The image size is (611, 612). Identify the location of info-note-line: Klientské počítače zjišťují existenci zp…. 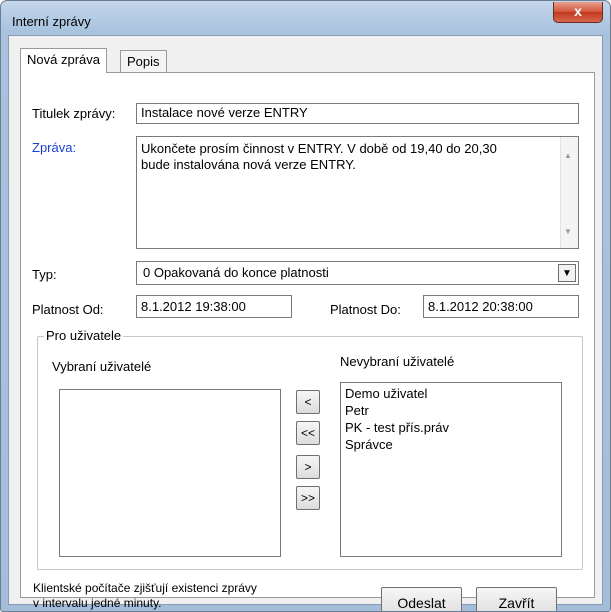
(145, 588).